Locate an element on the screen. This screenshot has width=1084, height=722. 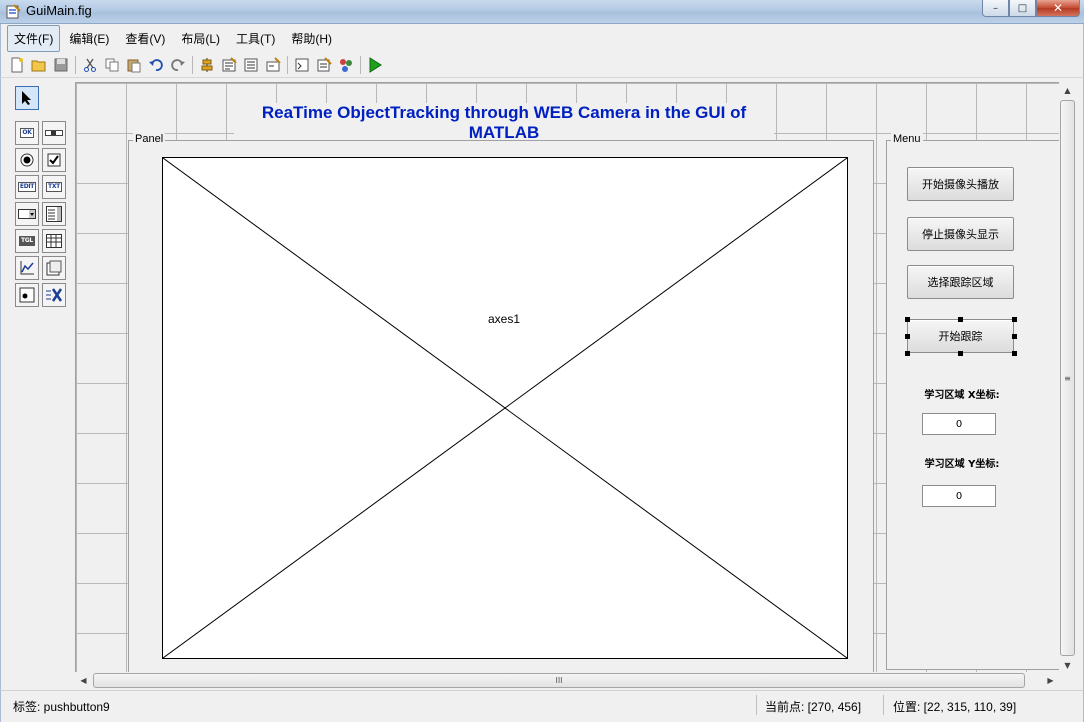
scroll-up-icon: ▲ is located at coordinates (1067, 90).